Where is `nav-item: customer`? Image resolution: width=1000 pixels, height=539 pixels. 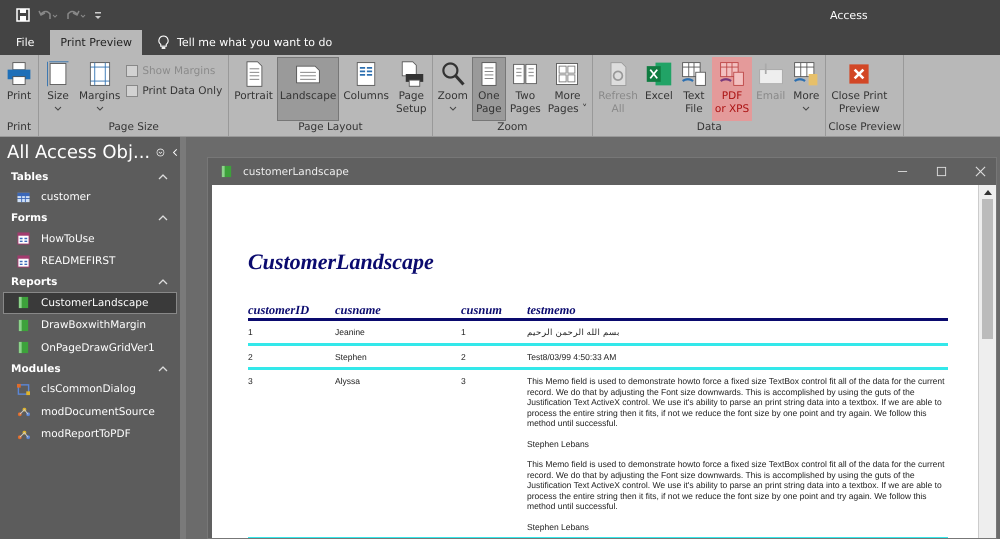
nav-item: customer is located at coordinates (90, 197).